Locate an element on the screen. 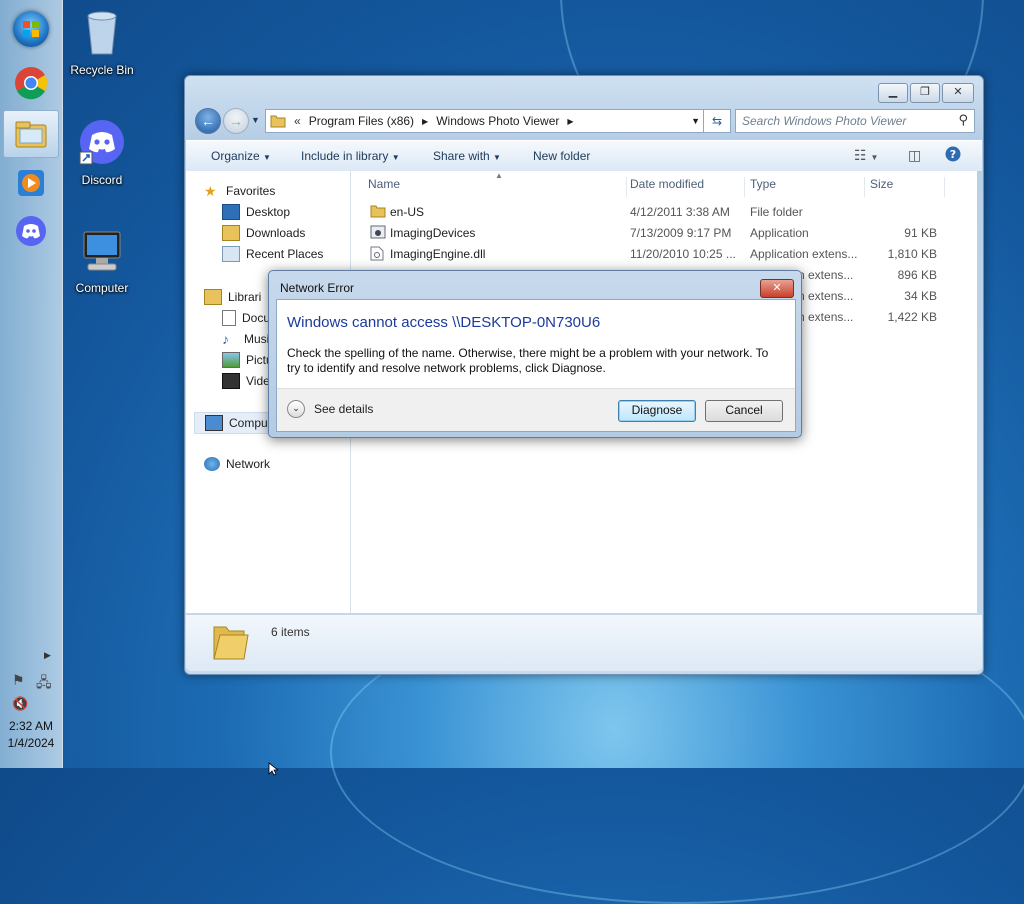  new-folder-button: New folder is located at coordinates (561, 156).